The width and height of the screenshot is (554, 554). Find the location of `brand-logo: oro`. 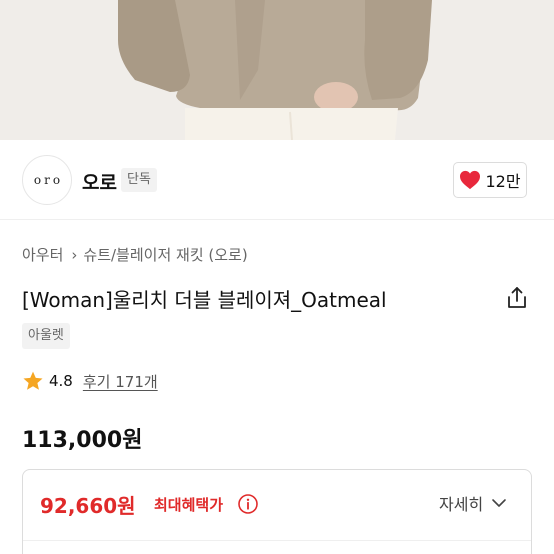

brand-logo: oro is located at coordinates (47, 180).